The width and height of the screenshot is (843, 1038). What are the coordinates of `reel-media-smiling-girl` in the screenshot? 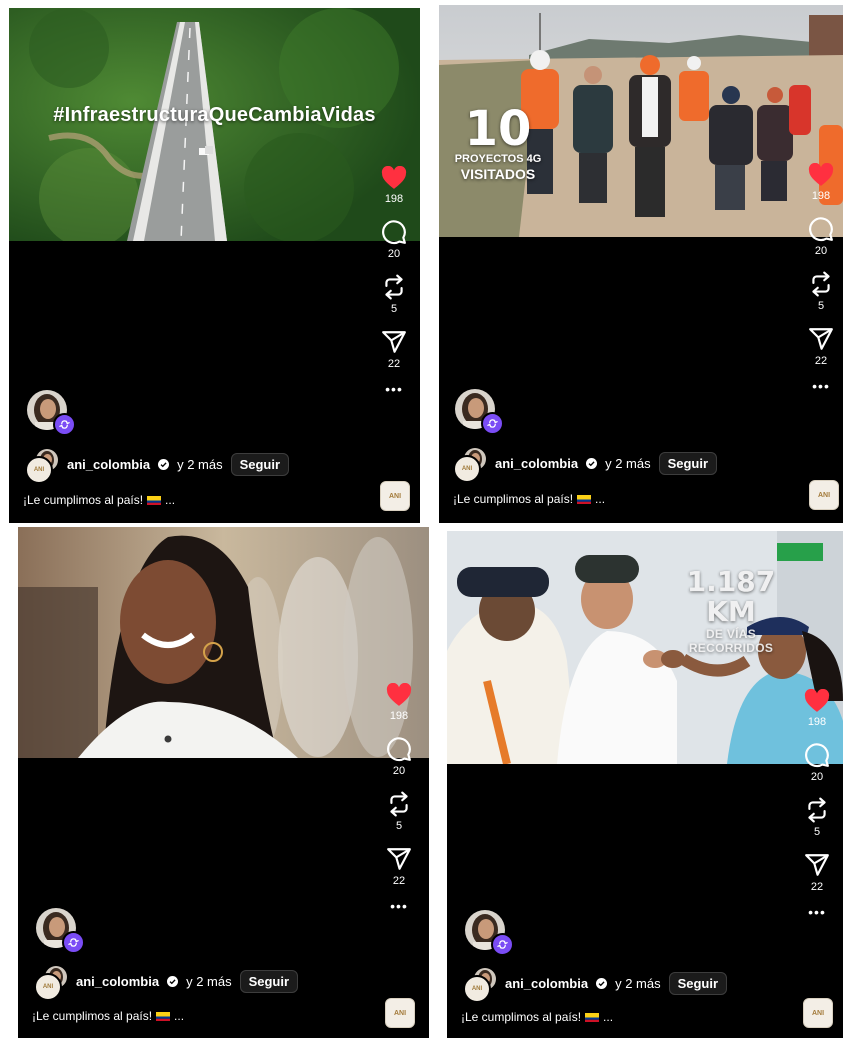 It's located at (223, 642).